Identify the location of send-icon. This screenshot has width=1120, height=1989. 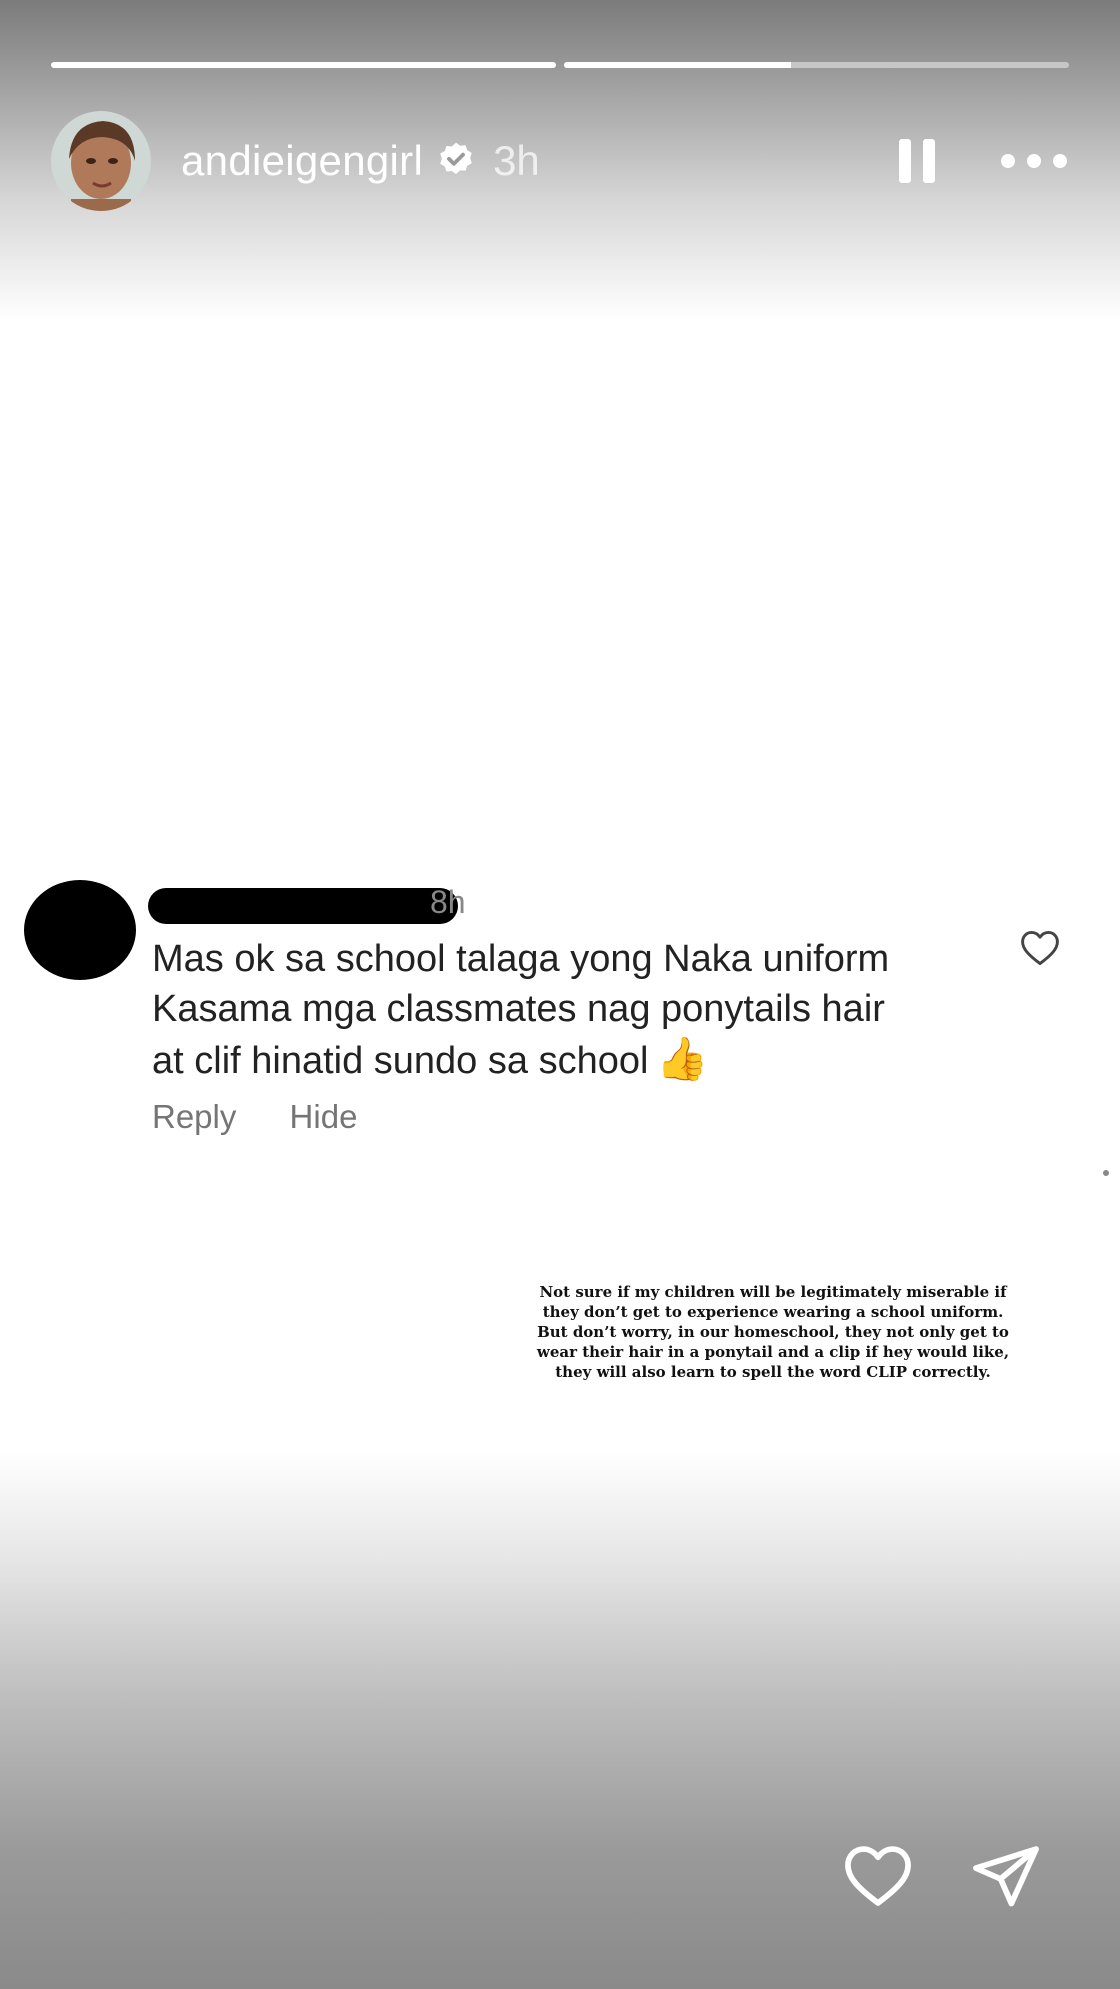
(1006, 1876).